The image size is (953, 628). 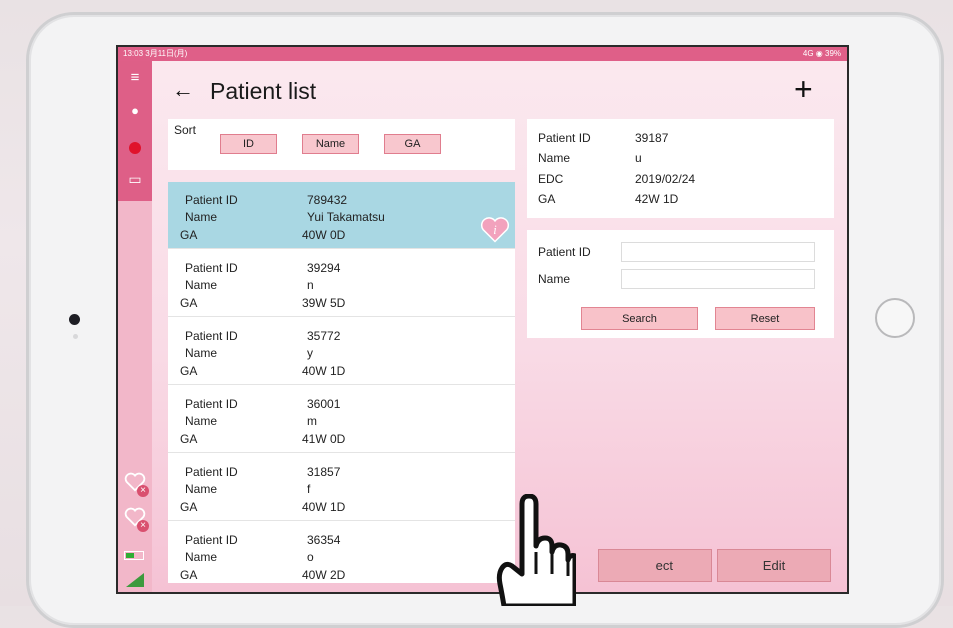 What do you see at coordinates (803, 89) in the screenshot?
I see `add-patient-button: +` at bounding box center [803, 89].